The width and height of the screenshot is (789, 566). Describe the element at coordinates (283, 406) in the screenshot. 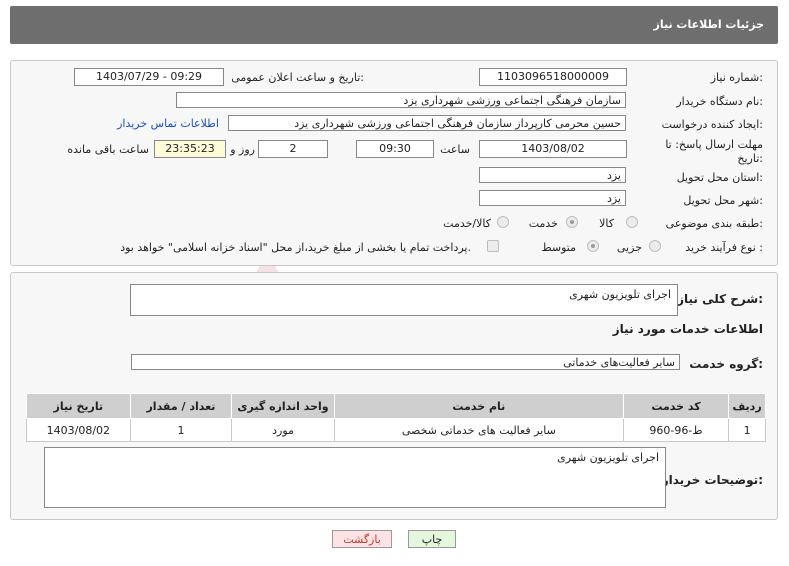

I see `col-unit: واحد اندازه گیری` at that location.